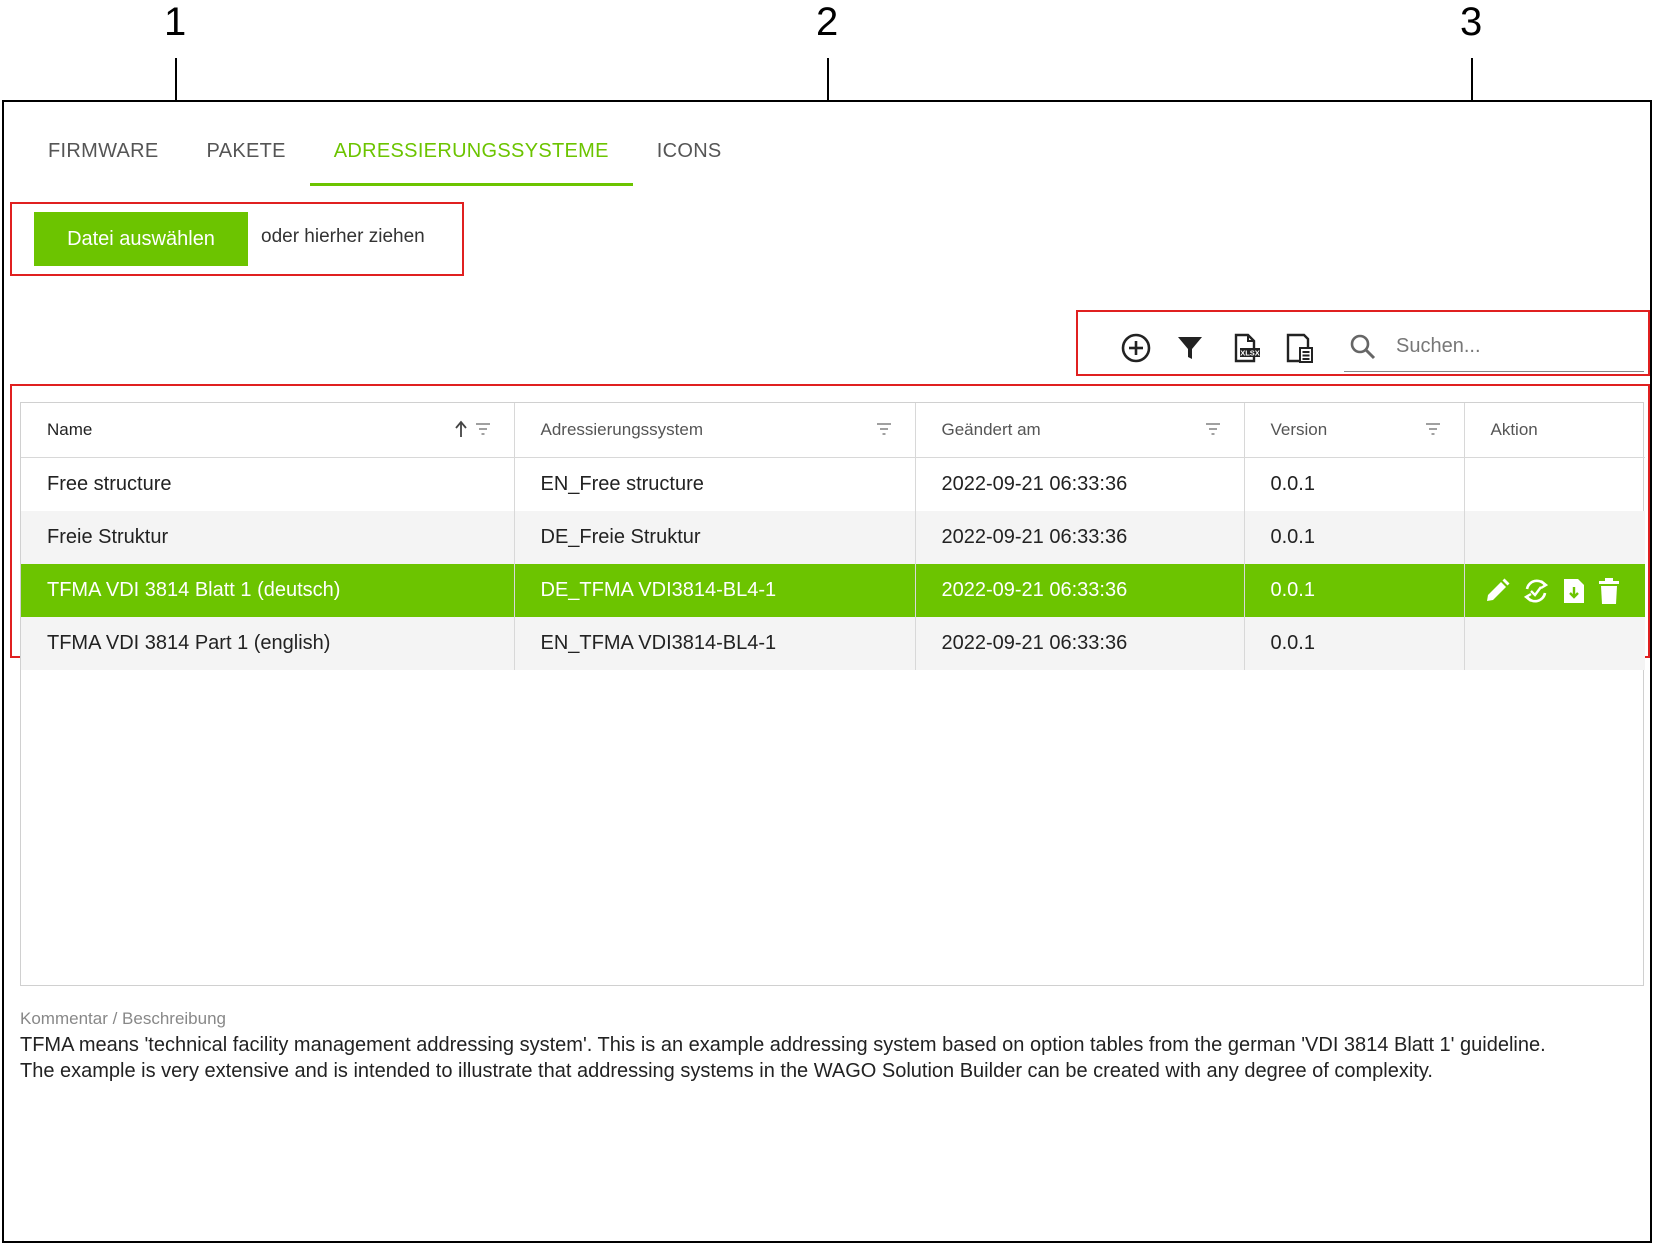 This screenshot has width=1656, height=1247. What do you see at coordinates (343, 236) in the screenshot?
I see `drop-hint: oder hierher ziehen` at bounding box center [343, 236].